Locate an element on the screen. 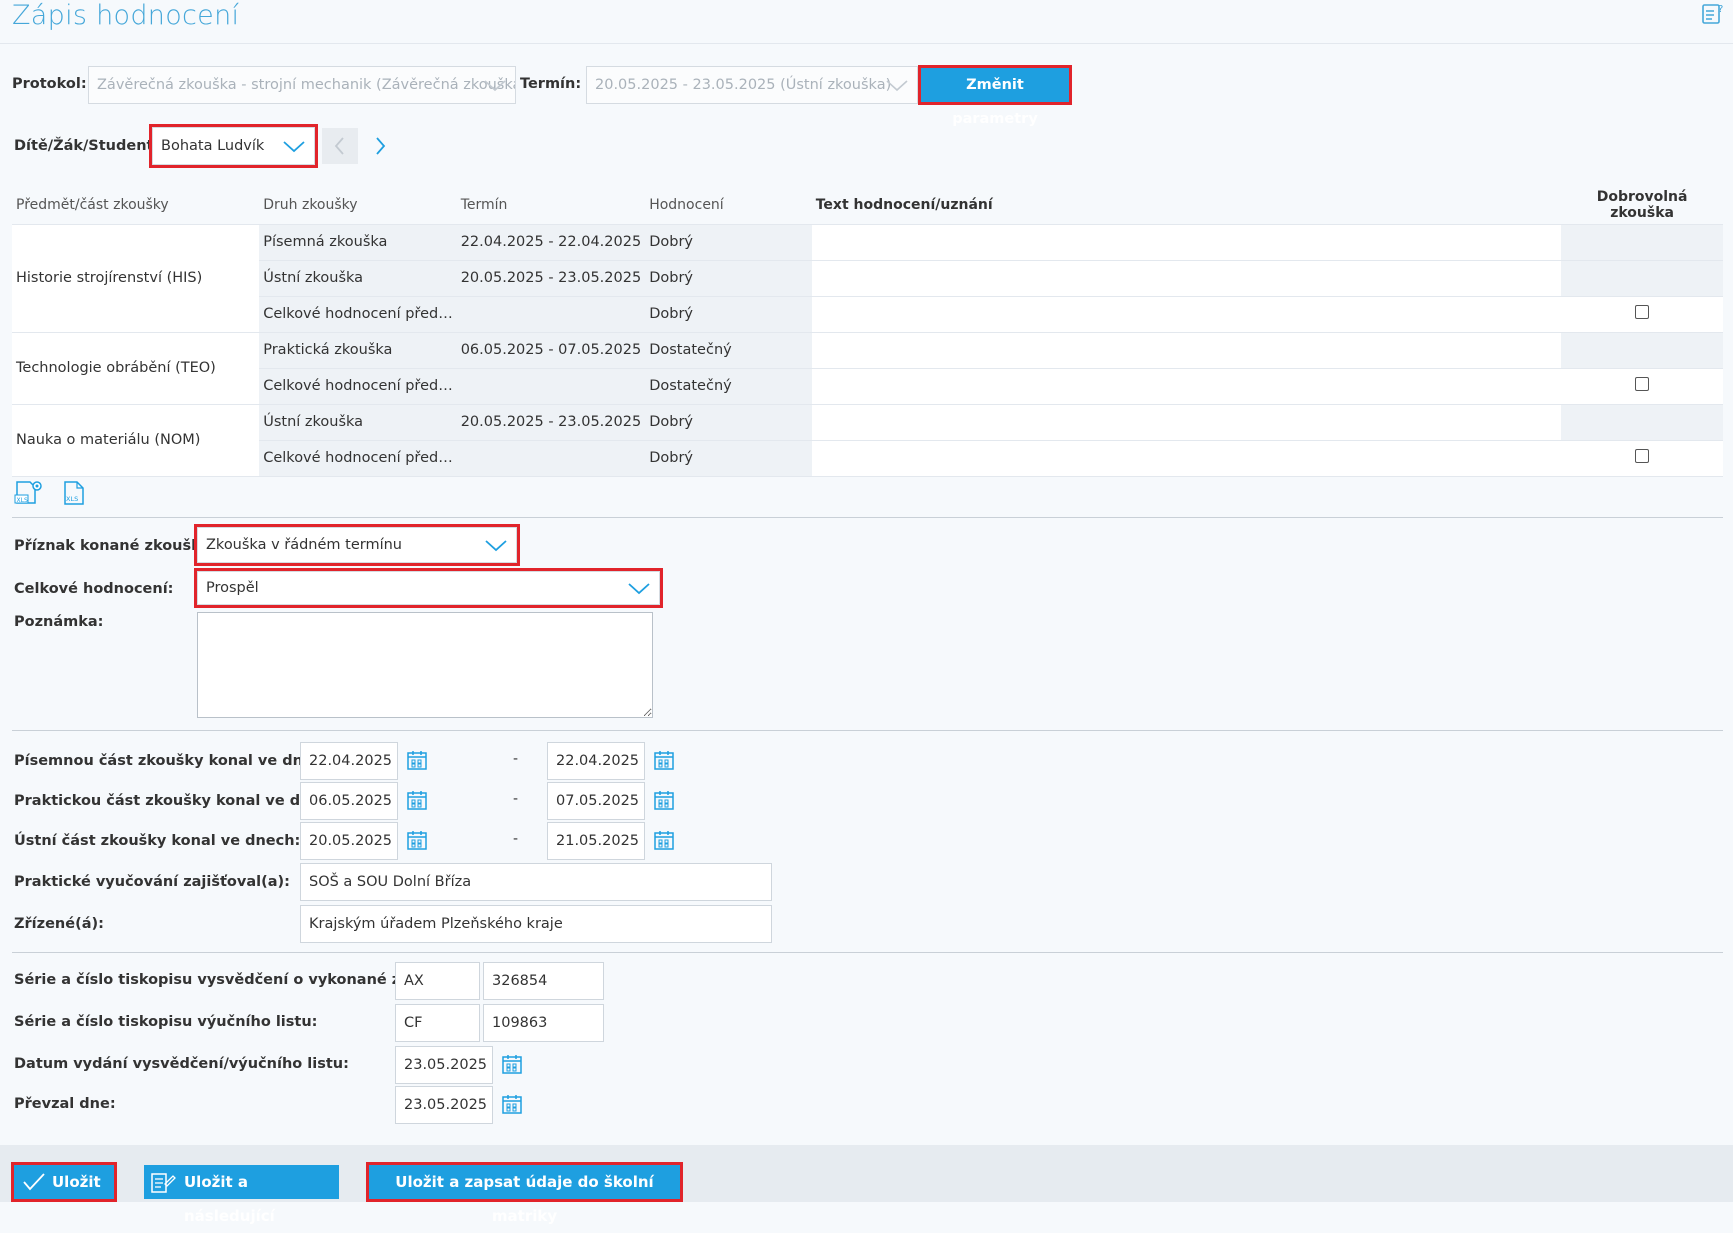 The width and height of the screenshot is (1733, 1233). term-select: 20.05.2025 - 23.05.2025 (Ústní zkouška) is located at coordinates (752, 85).